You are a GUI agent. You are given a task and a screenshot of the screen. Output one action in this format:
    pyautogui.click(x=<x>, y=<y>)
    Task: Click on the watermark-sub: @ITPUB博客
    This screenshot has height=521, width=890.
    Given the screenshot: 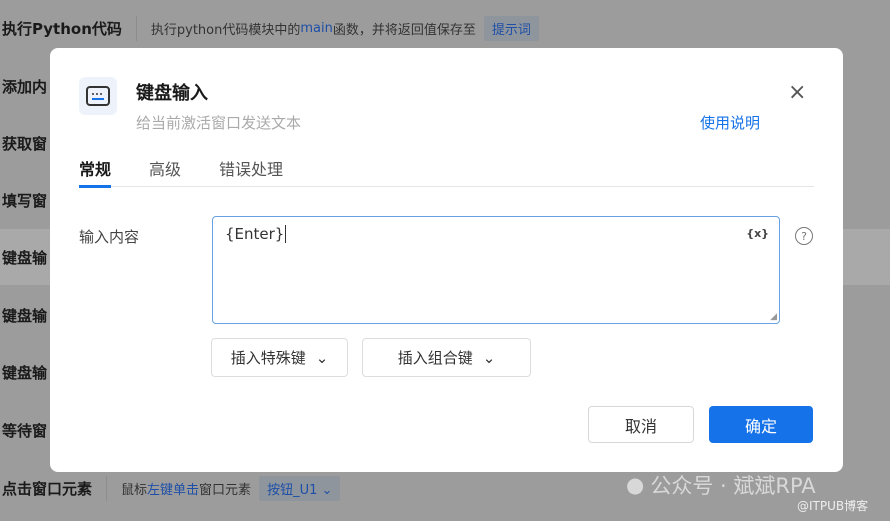 What is the action you would take?
    pyautogui.click(x=833, y=506)
    